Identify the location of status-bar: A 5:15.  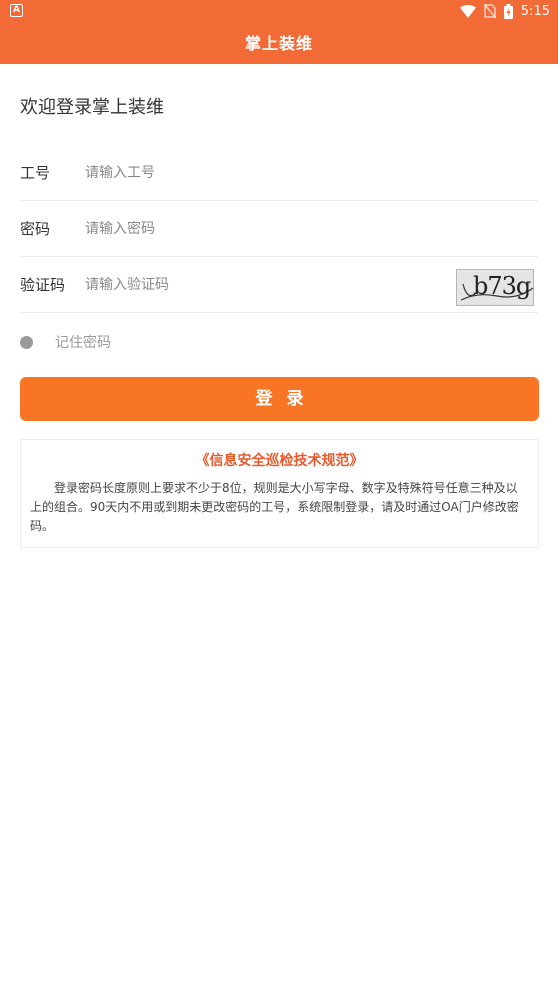
(279, 11).